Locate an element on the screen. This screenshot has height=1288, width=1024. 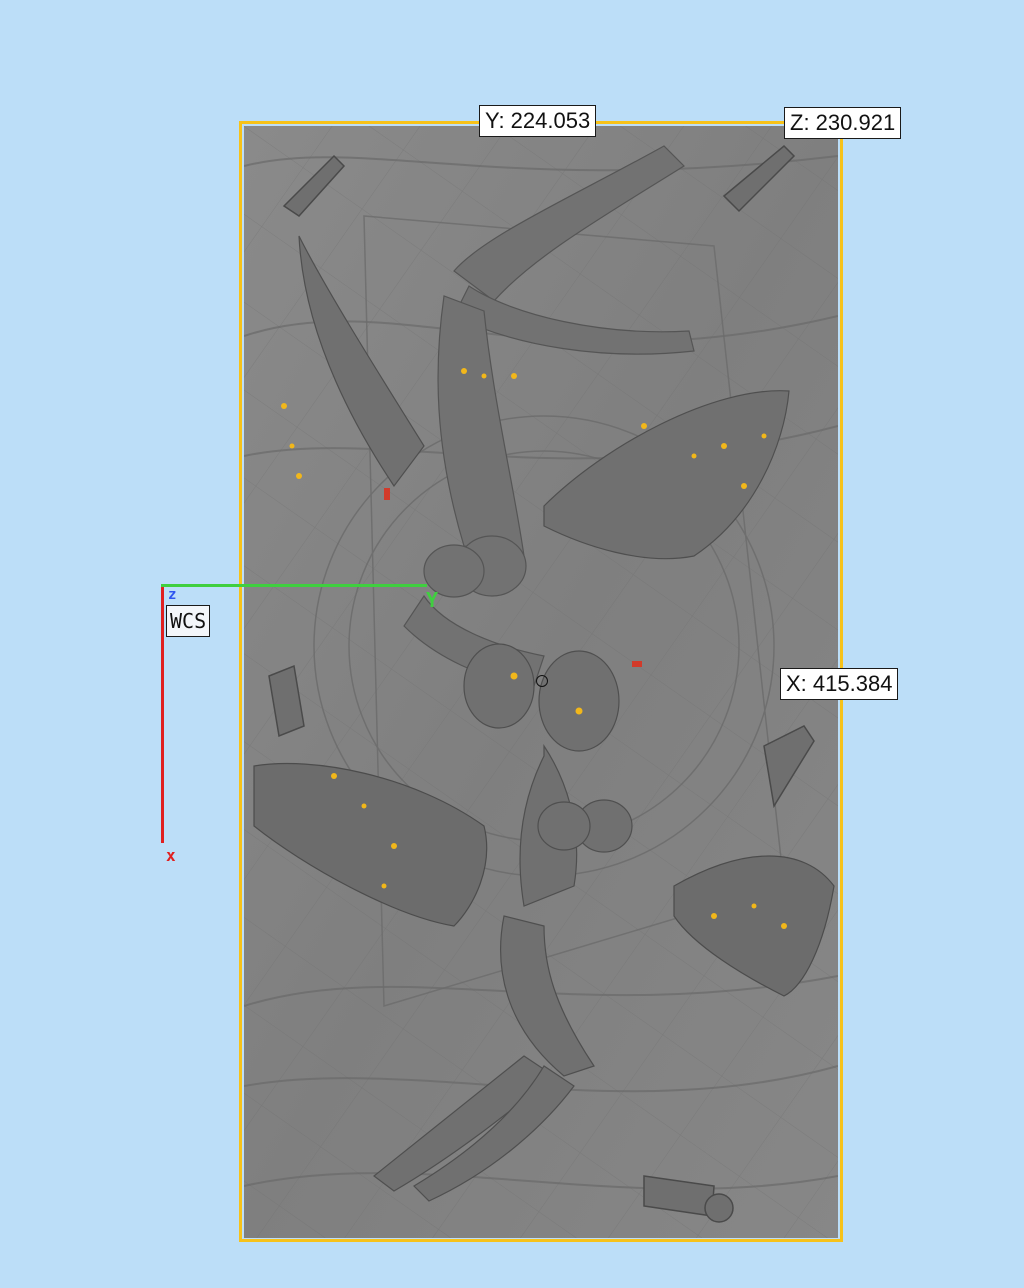
axis-y-line is located at coordinates (294, 585).